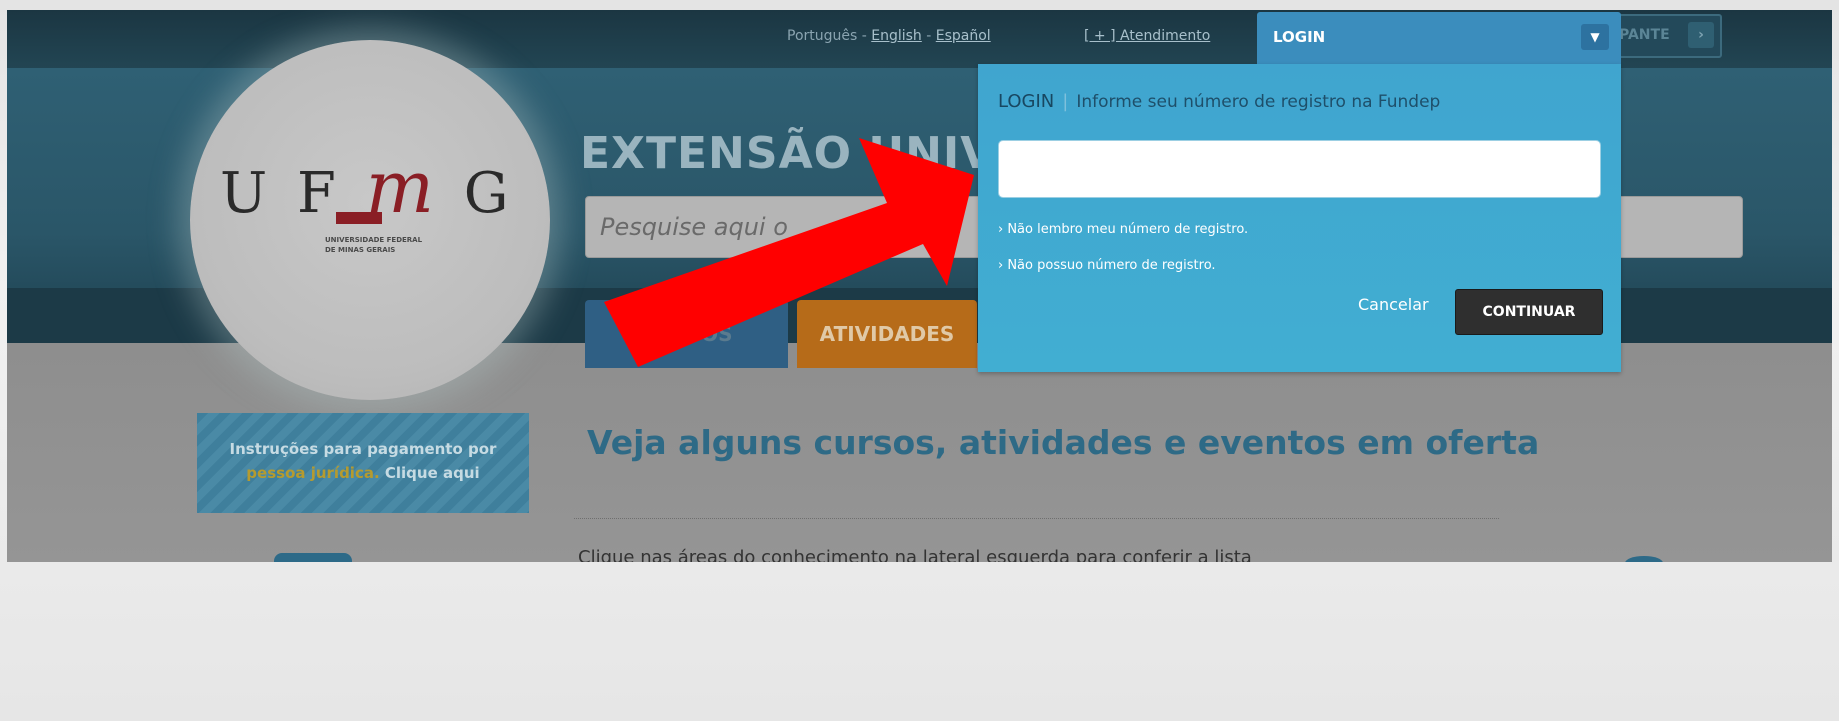 This screenshot has width=1839, height=721. I want to click on participante-button: PANTE ›, so click(1663, 36).